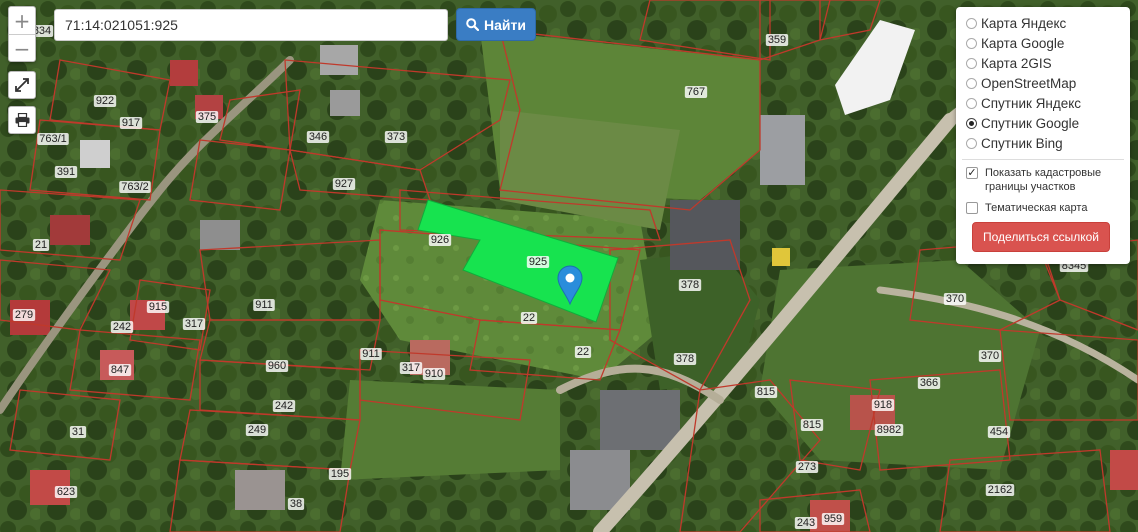  Describe the element at coordinates (277, 366) in the screenshot. I see `parcel-label: 960` at that location.